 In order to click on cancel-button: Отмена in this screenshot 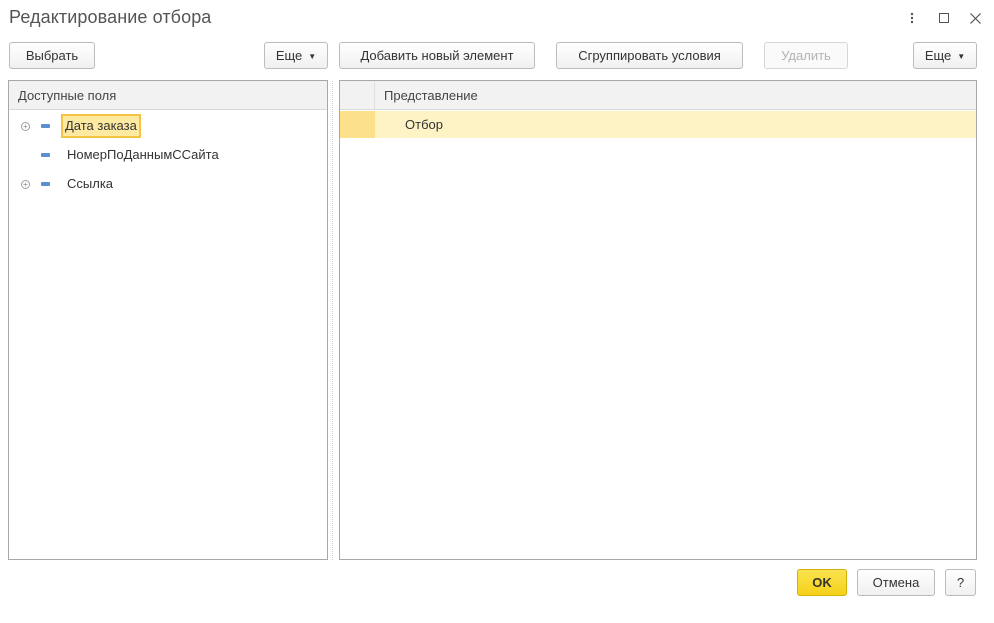, I will do `click(896, 582)`.